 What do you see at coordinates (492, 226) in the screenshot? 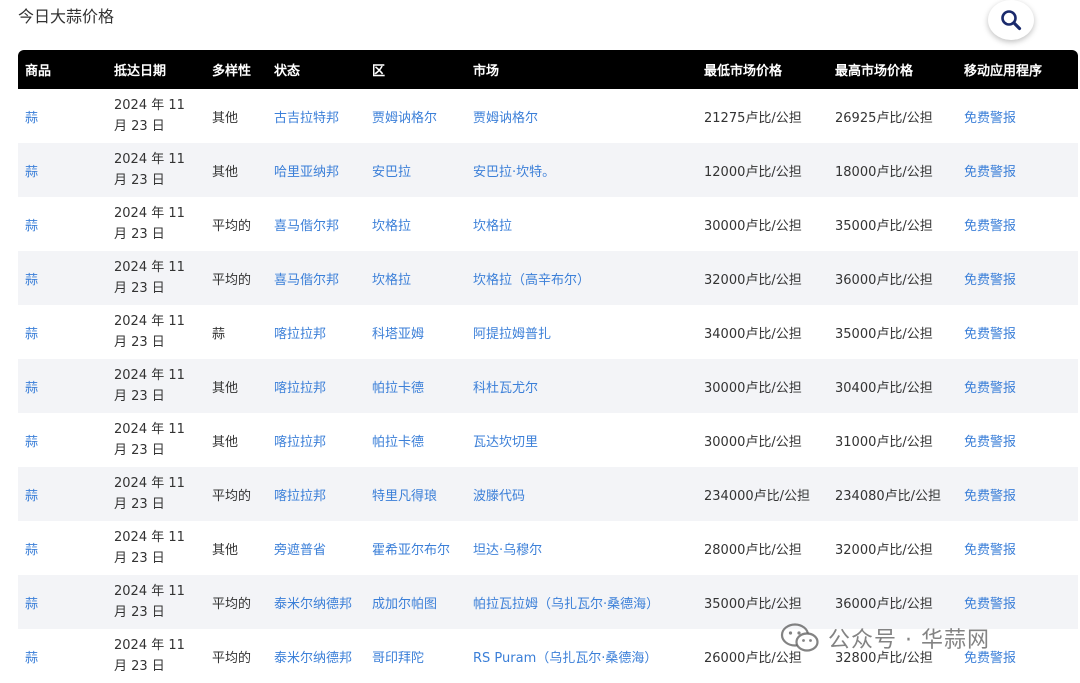
I see `market-link: 坎格拉` at bounding box center [492, 226].